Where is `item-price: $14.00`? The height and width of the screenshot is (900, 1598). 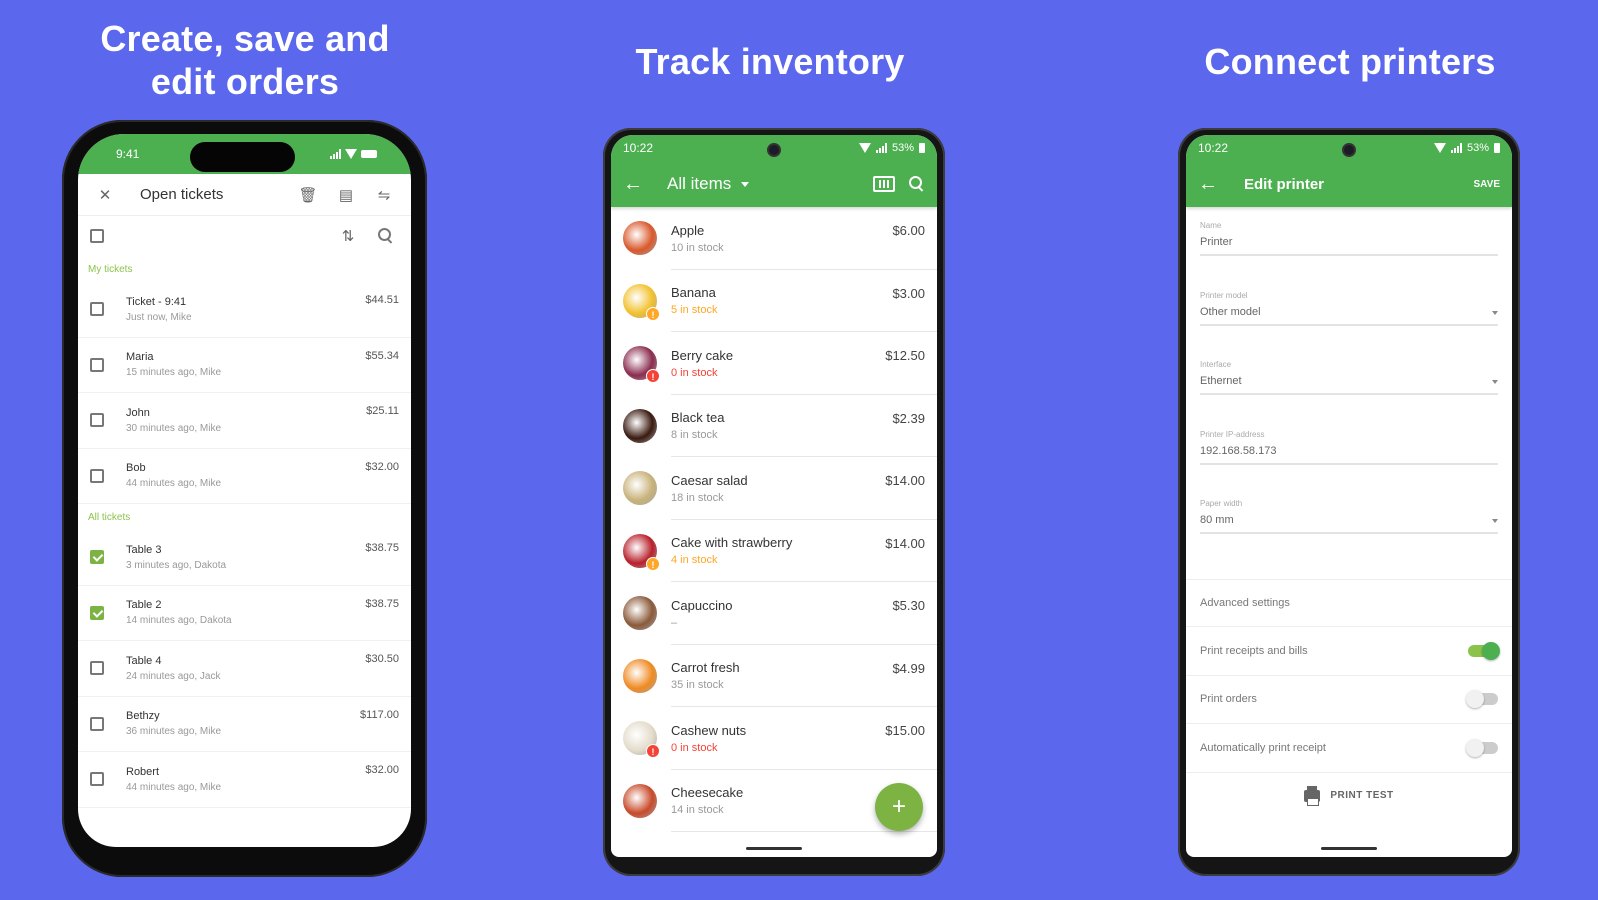
item-price: $14.00 is located at coordinates (905, 543).